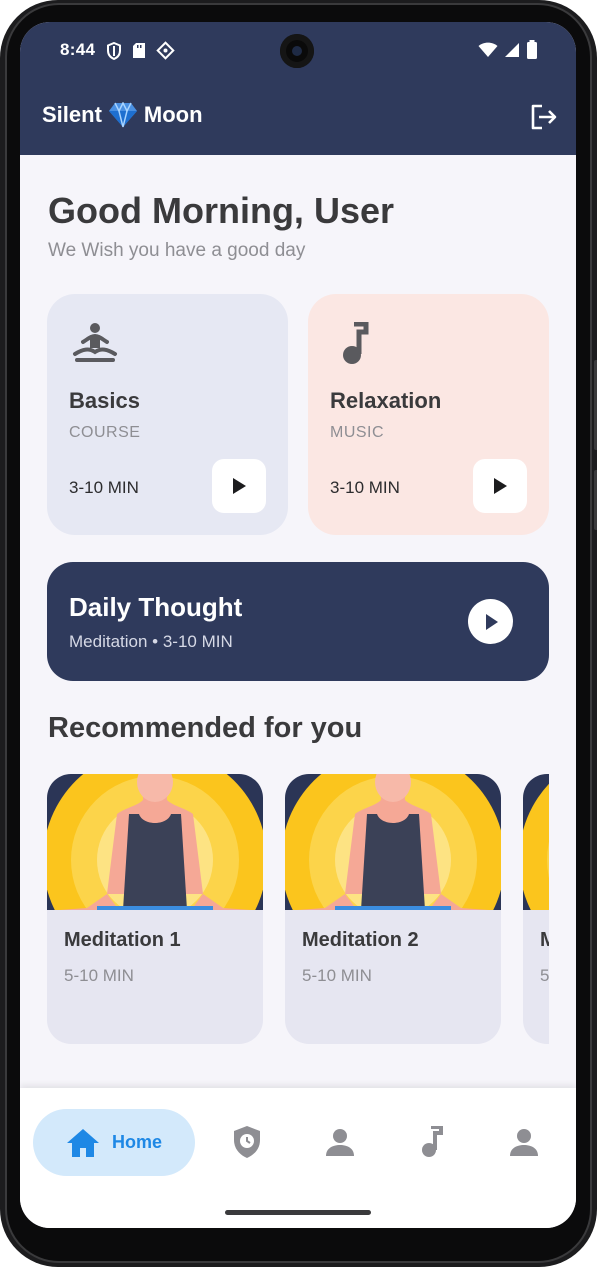 The image size is (597, 1267). Describe the element at coordinates (151, 641) in the screenshot. I see `daily-thought-subtitle: Meditation • 3-10 MIN` at that location.